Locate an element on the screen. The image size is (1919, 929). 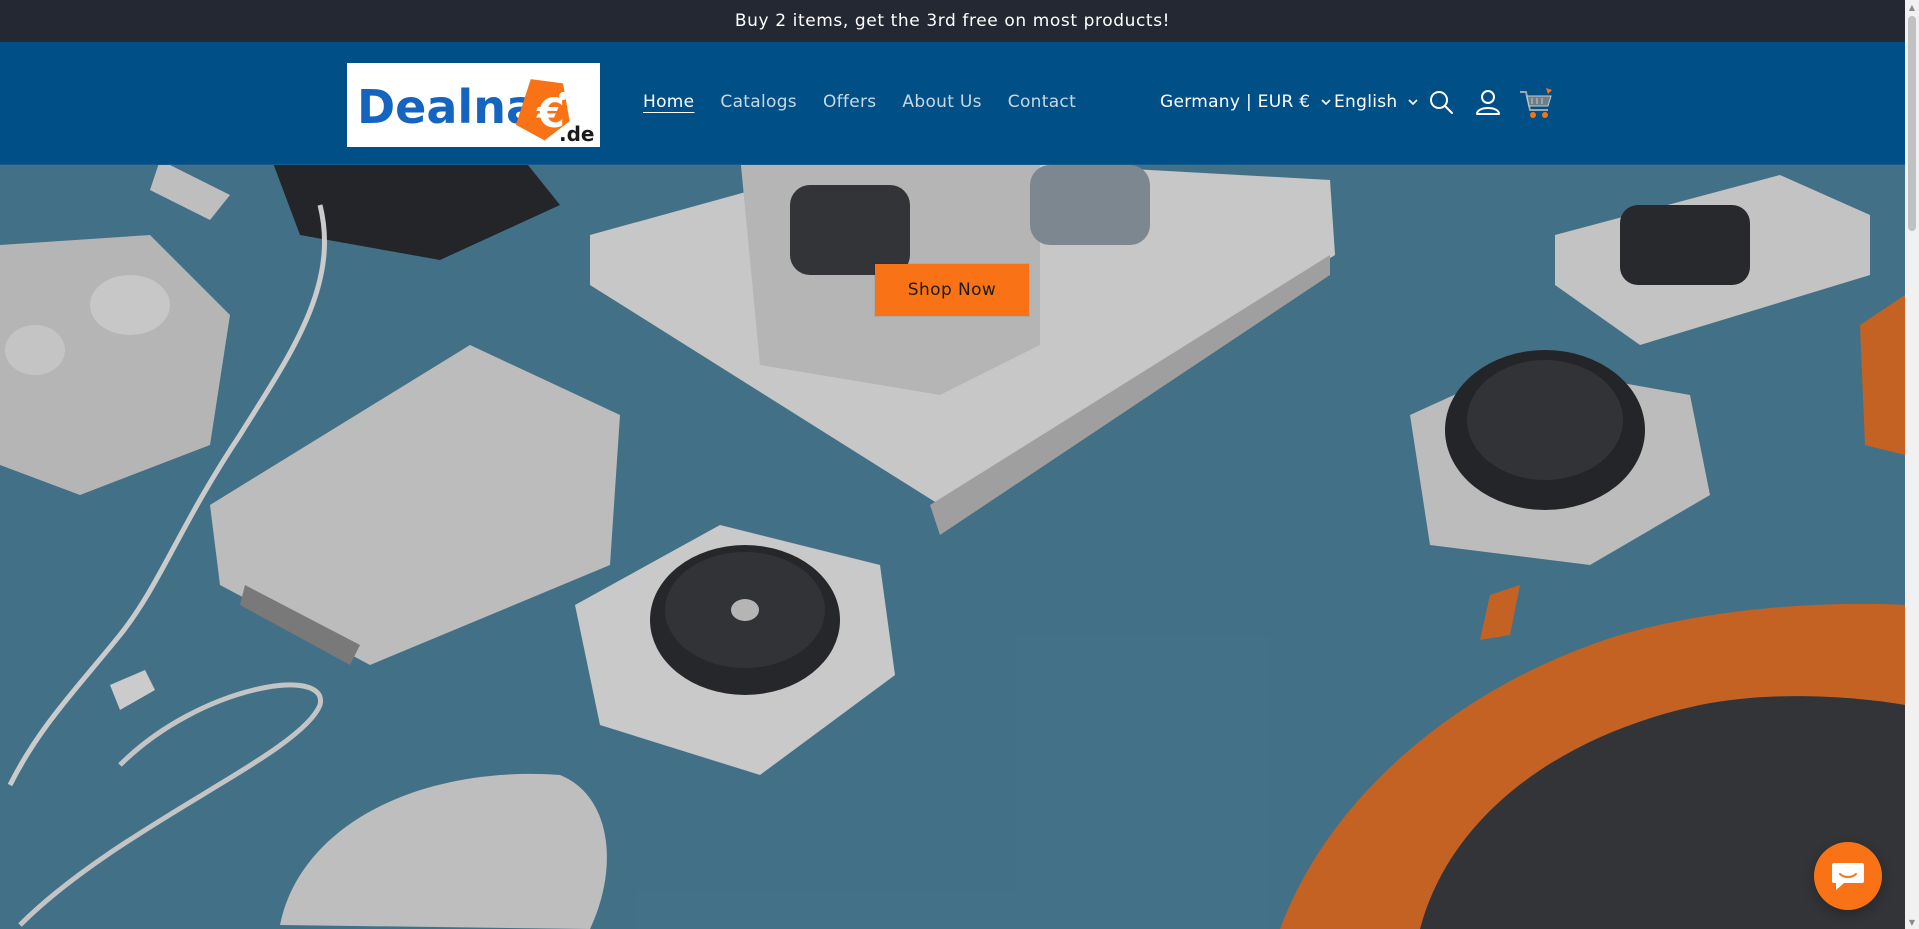
shopping-cart-icon is located at coordinates (1536, 103).